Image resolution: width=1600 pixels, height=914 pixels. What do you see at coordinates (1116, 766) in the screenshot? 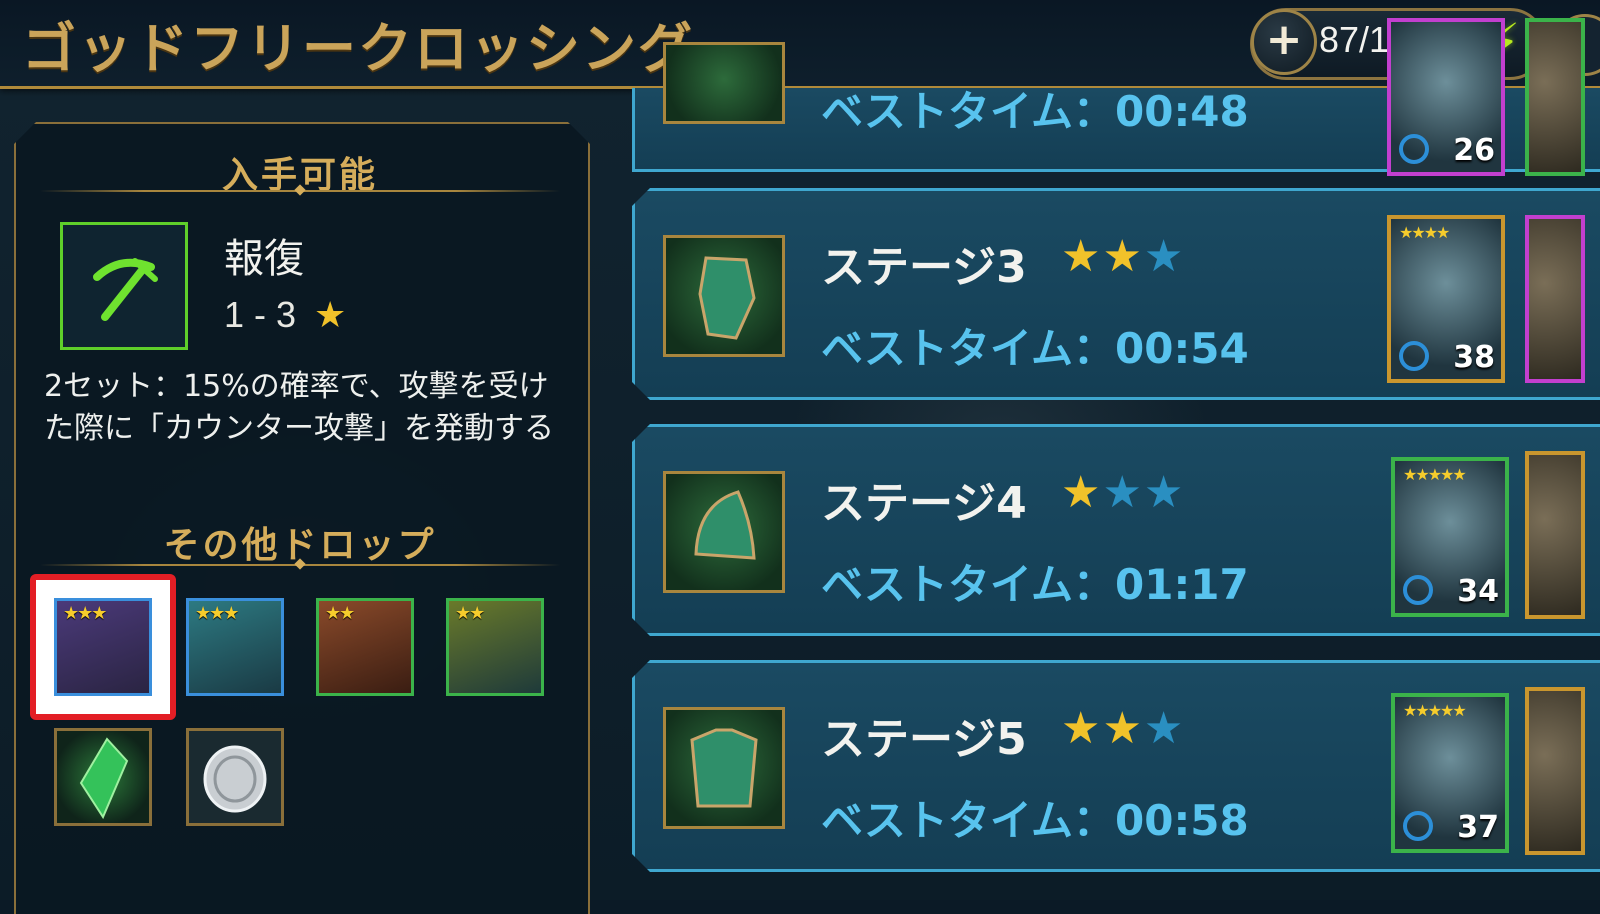
I see `stage-card-5: ステージ5 ★★★ ベストタイム：00:58 ★★★★★ 37` at bounding box center [1116, 766].